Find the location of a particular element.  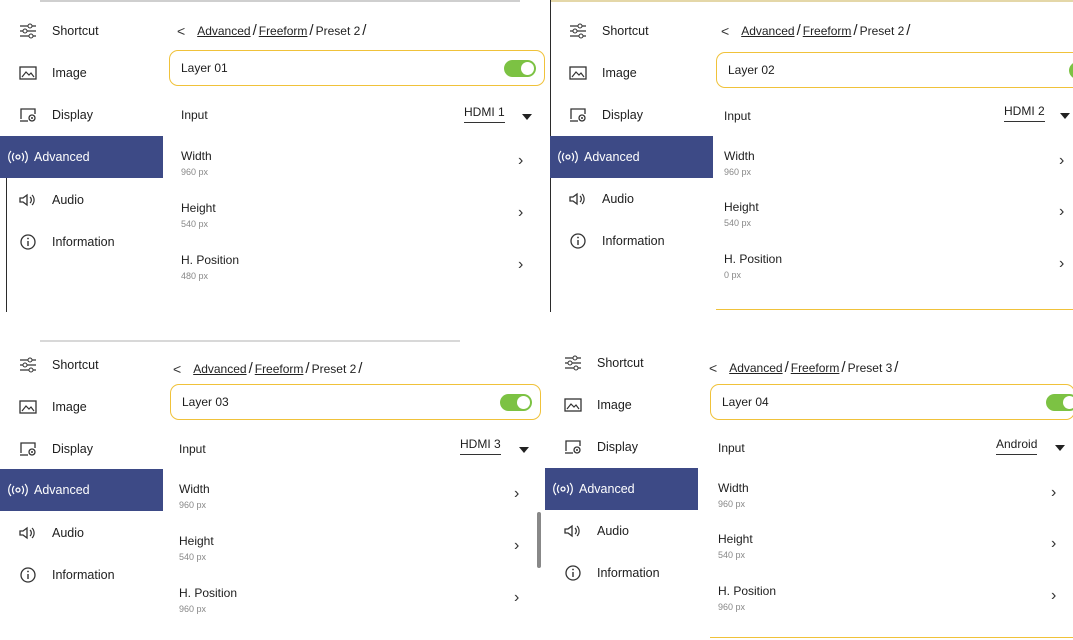

breadcrumb: < Advanced / Freeform / Preset 2 / is located at coordinates (816, 30).